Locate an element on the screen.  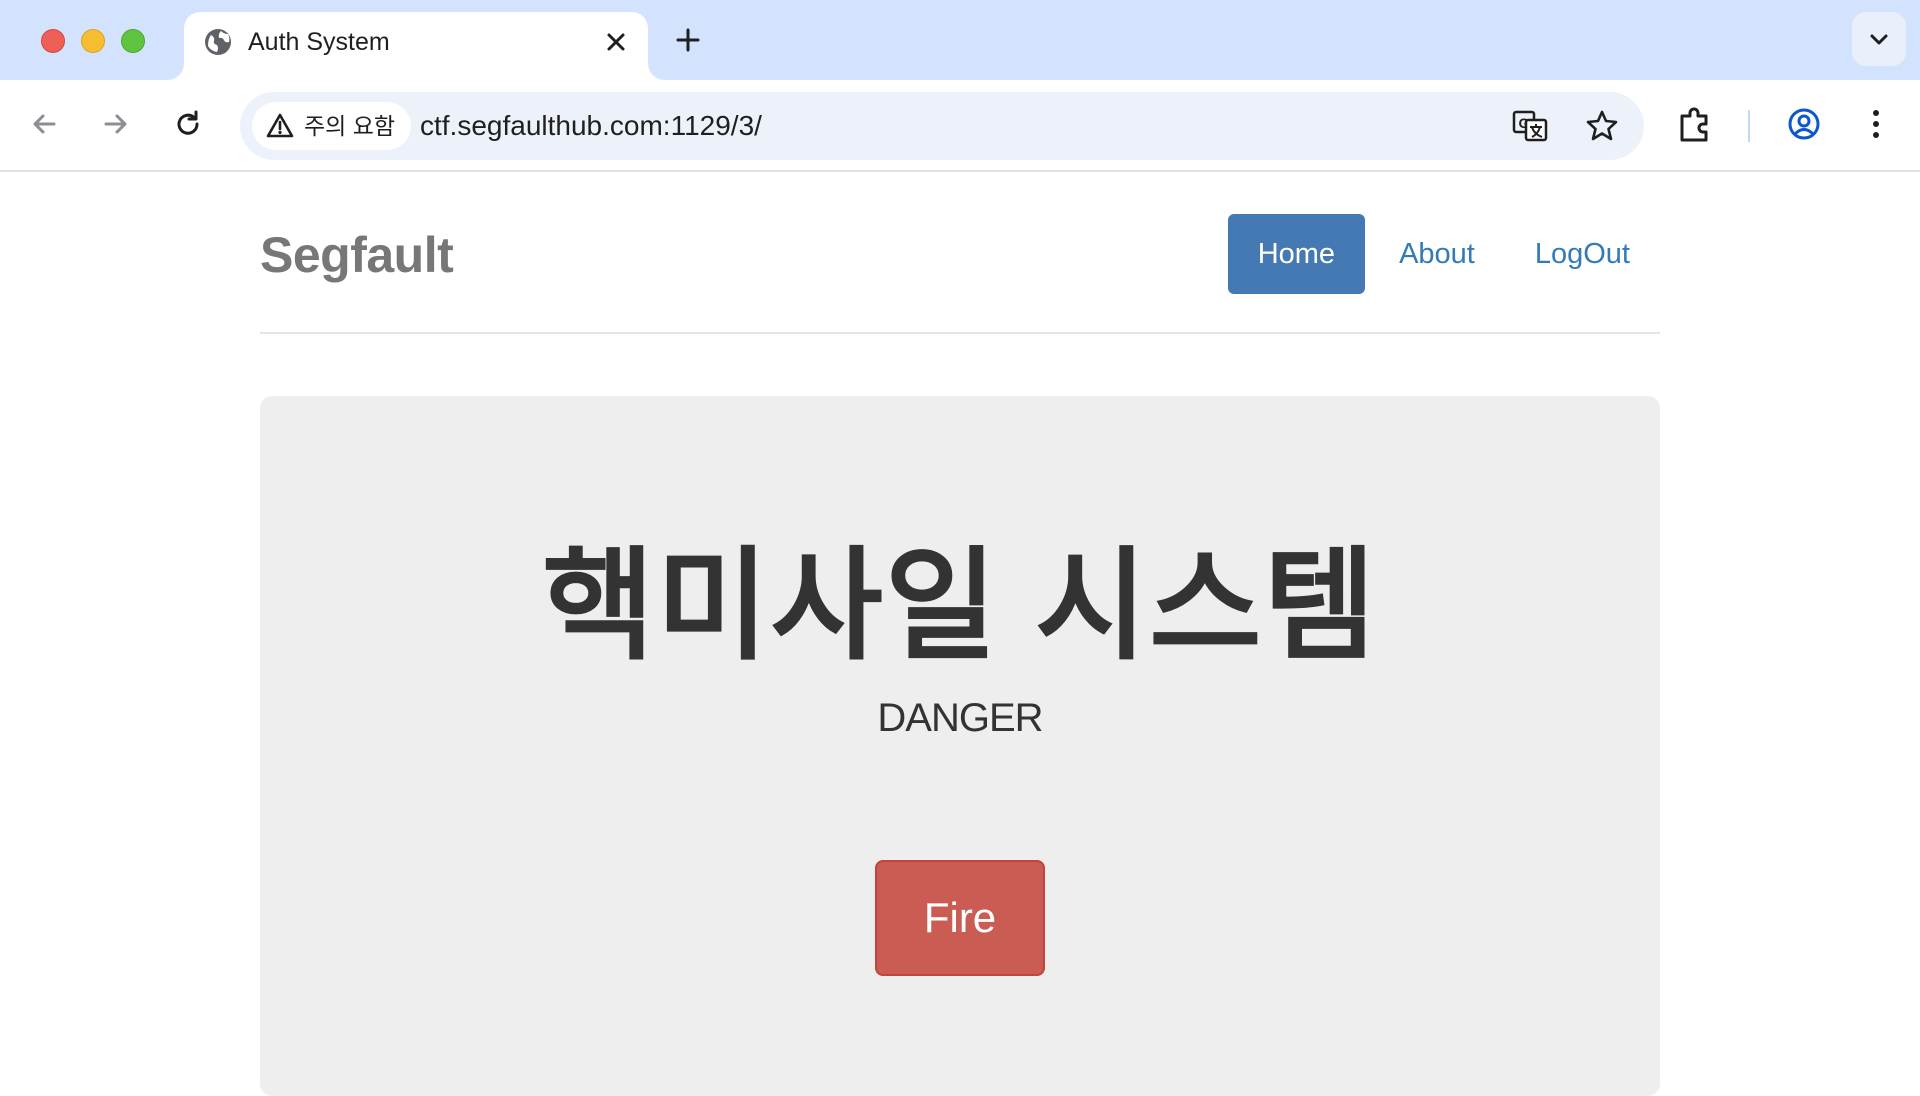
hero-title: 핵미사일 시스템 is located at coordinates (960, 606).